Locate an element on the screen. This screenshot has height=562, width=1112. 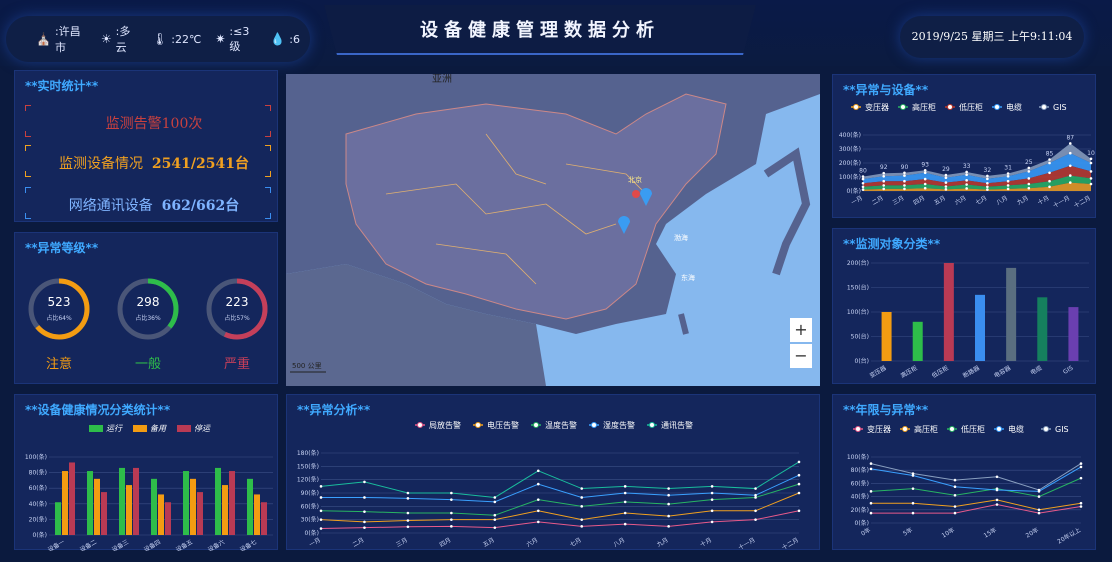
legend-label: 变压器 is located at coordinates (879, 429).